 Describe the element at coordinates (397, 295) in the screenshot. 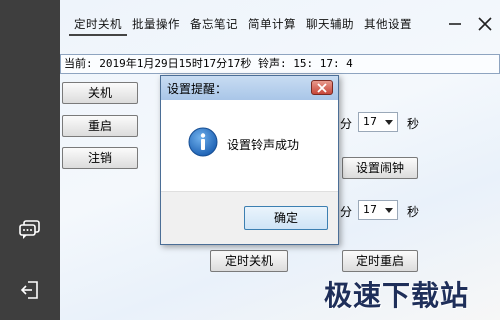

I see `watermark-logo: 极速下载站` at that location.